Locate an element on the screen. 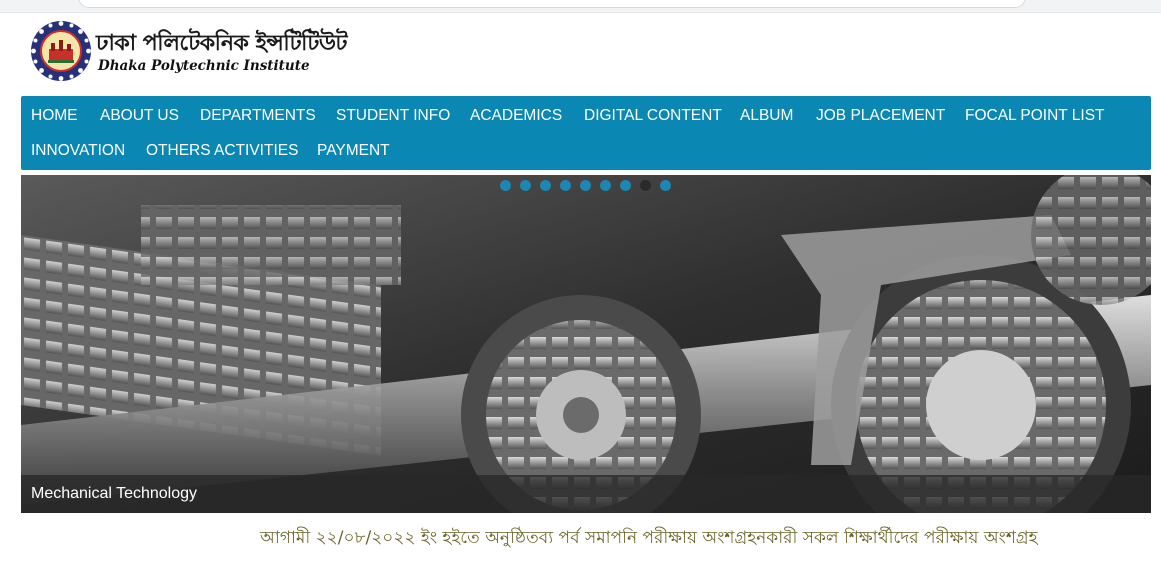 The width and height of the screenshot is (1161, 563). address-bar is located at coordinates (552, 4).